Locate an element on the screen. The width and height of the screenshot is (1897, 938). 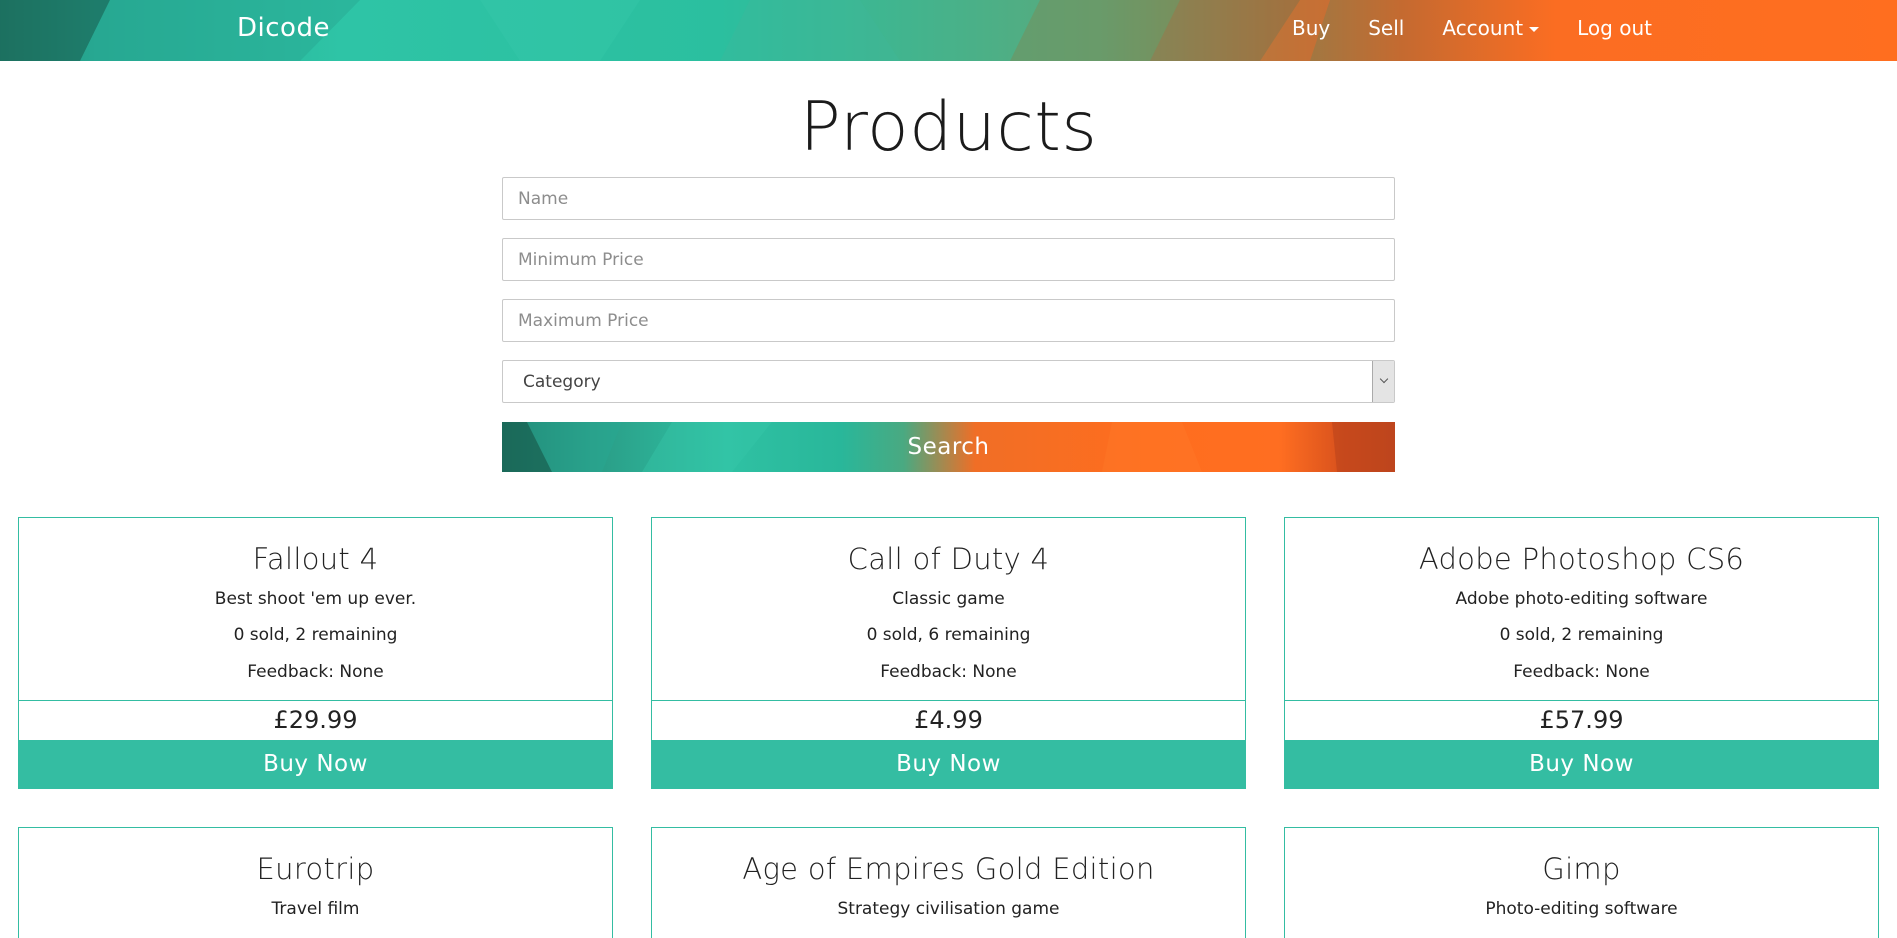
product-name: Call of Duty 4 is located at coordinates (948, 550).